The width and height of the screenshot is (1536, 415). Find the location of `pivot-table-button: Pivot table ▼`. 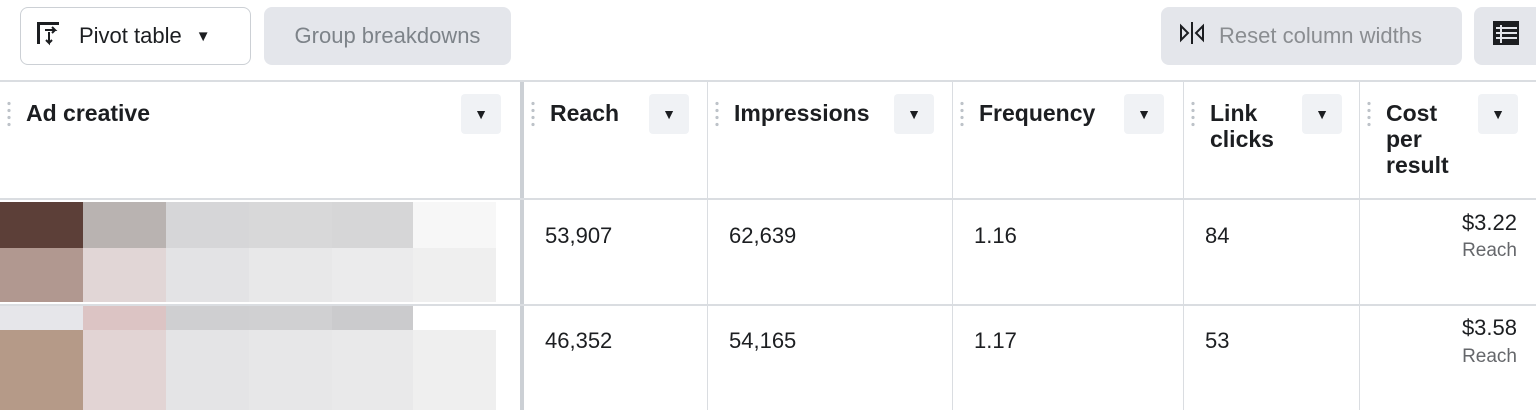

pivot-table-button: Pivot table ▼ is located at coordinates (135, 36).